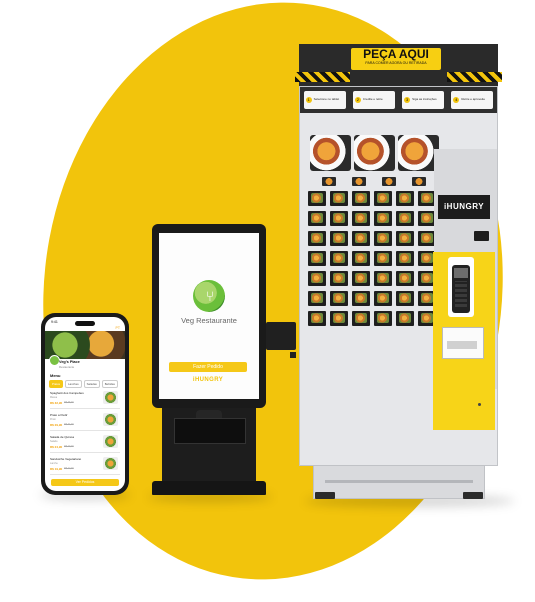 This screenshot has height=602, width=535. I want to click on terminal-keypad, so click(461, 294).